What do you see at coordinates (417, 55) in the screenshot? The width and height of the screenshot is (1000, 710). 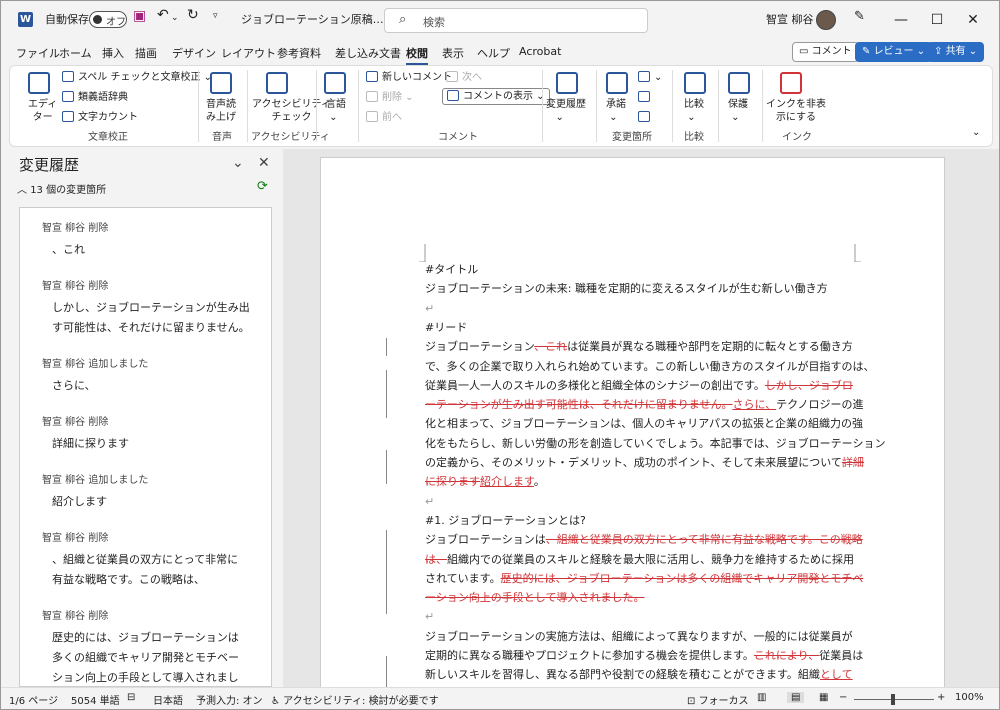 I see `tab-8: 校閲` at bounding box center [417, 55].